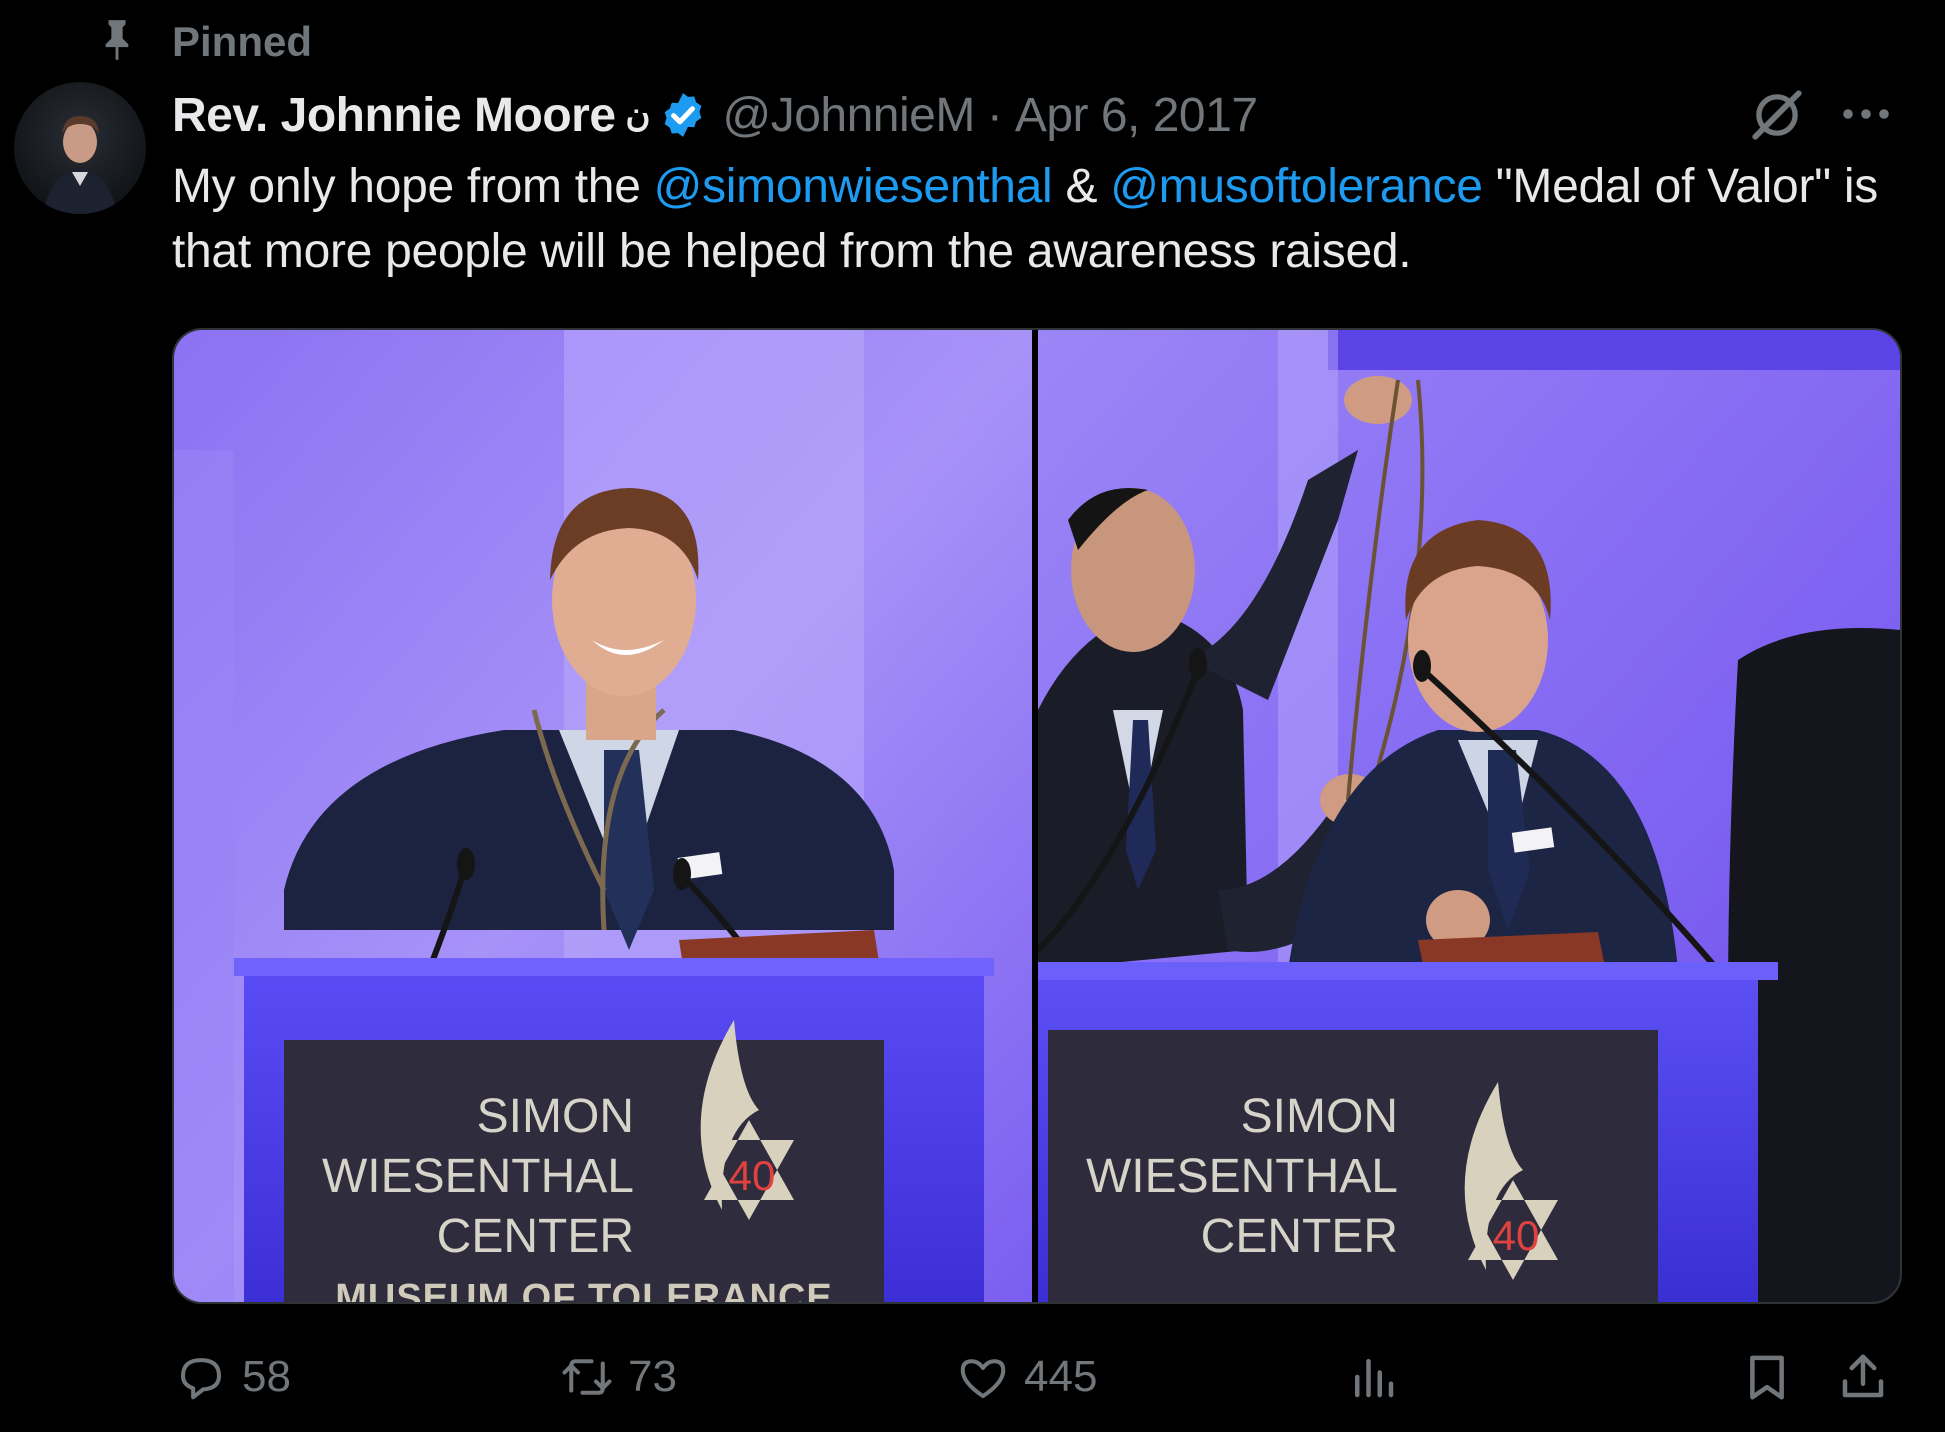 Image resolution: width=1945 pixels, height=1432 pixels. Describe the element at coordinates (201, 1379) in the screenshot. I see `reply-icon` at that location.